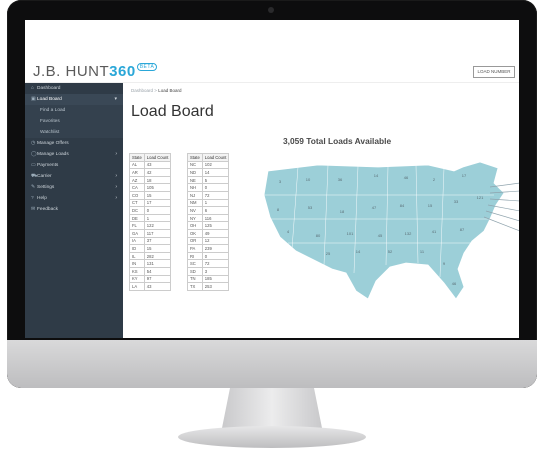 Image resolution: width=544 pixels, height=456 pixels. What do you see at coordinates (456, 201) in the screenshot?
I see `state-load-label: 33` at bounding box center [456, 201].